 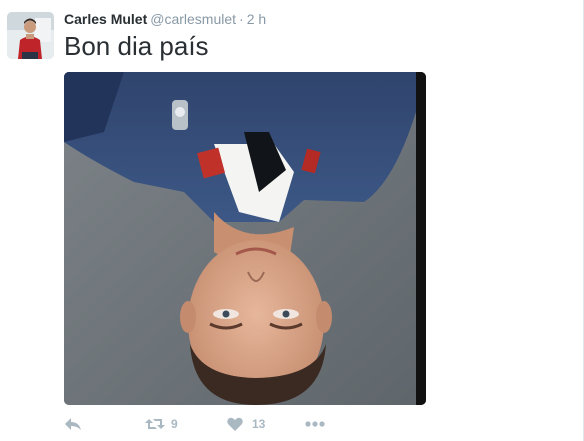 What do you see at coordinates (235, 424) in the screenshot?
I see `heart-icon` at bounding box center [235, 424].